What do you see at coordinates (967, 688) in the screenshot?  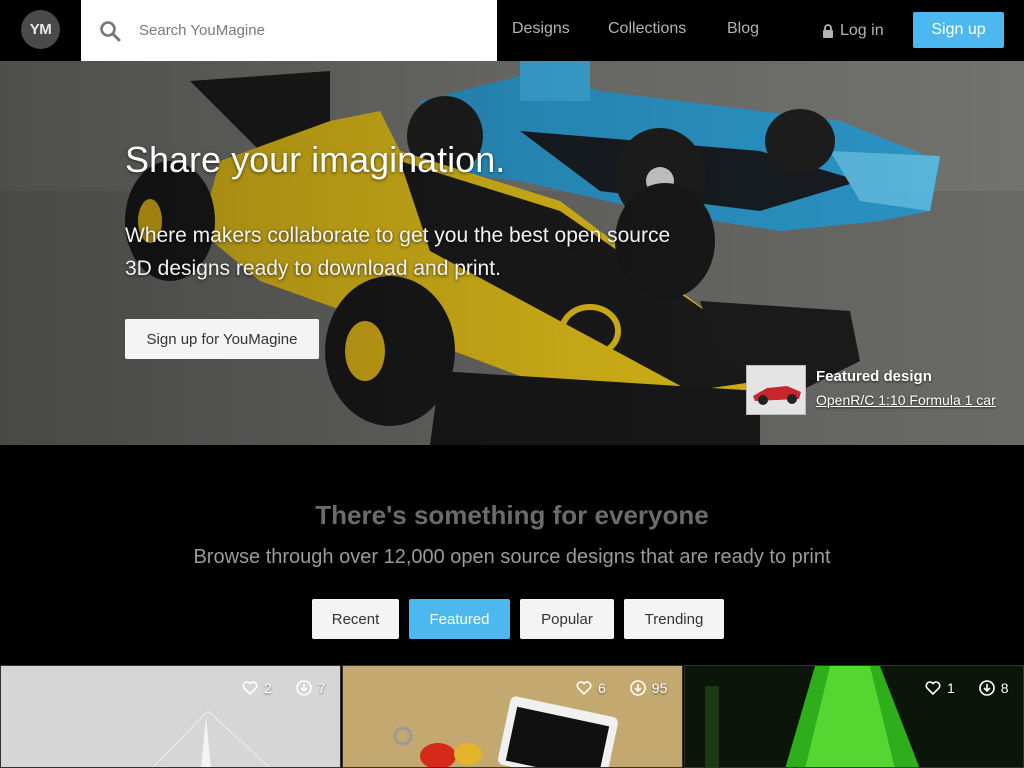 I see `design-card-stats: 1 8` at bounding box center [967, 688].